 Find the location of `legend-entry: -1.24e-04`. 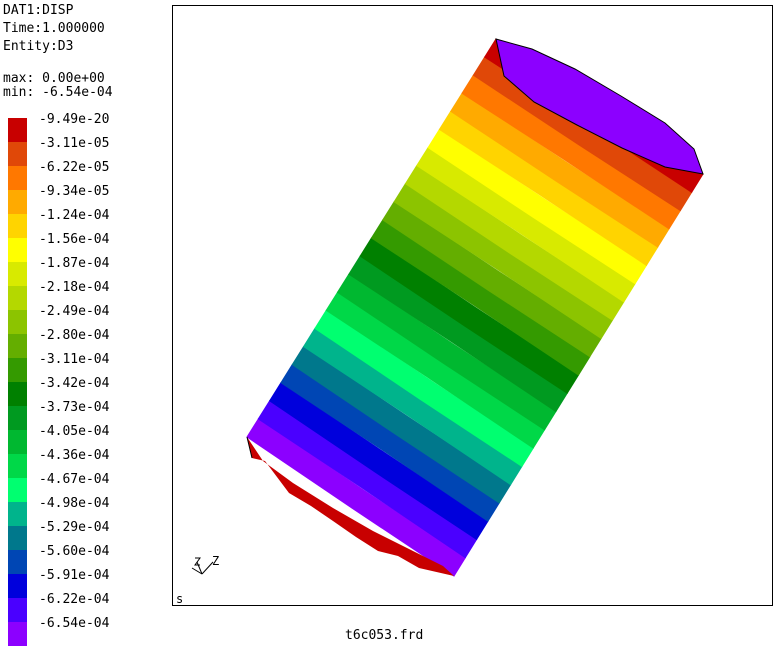

legend-entry: -1.24e-04 is located at coordinates (88, 223).